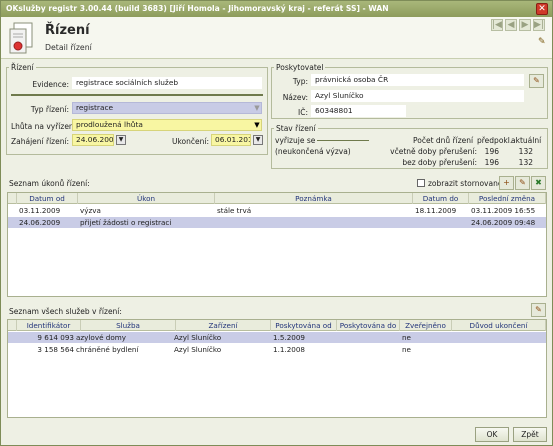  What do you see at coordinates (300, 81) in the screenshot?
I see `poskytovatel-typ-label: Typ:` at bounding box center [300, 81].